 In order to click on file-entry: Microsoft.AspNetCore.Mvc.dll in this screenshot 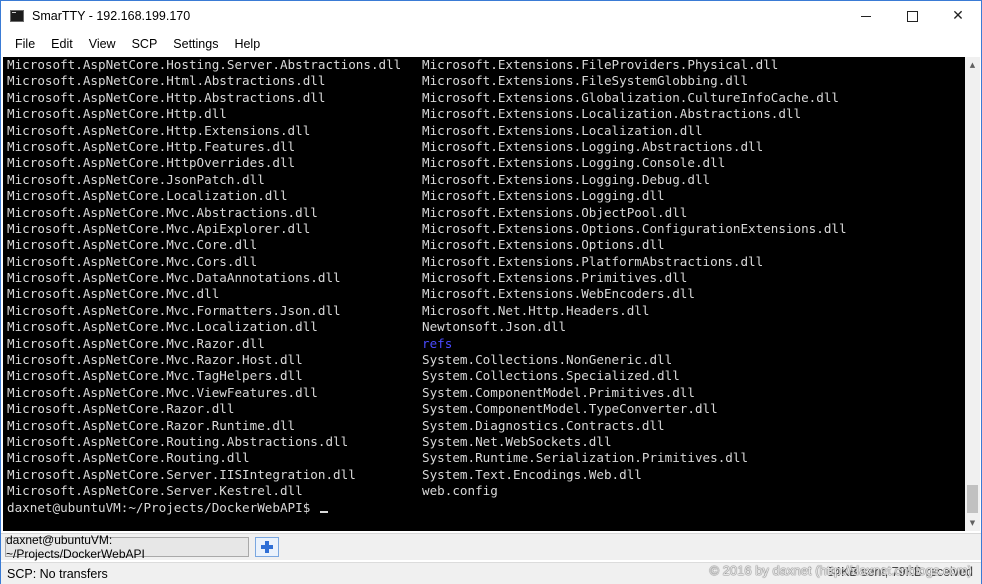, I will do `click(113, 294)`.